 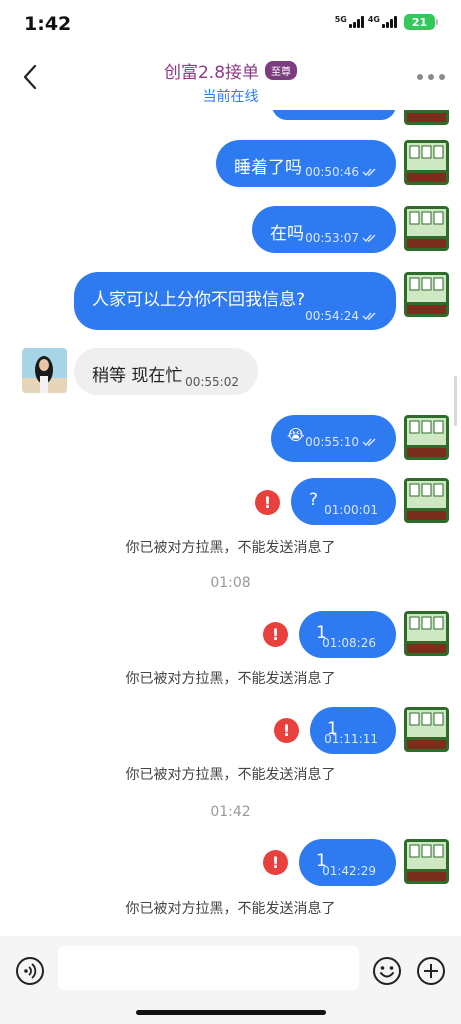 I want to click on message-bubble: 1 01:11:11, so click(x=353, y=730).